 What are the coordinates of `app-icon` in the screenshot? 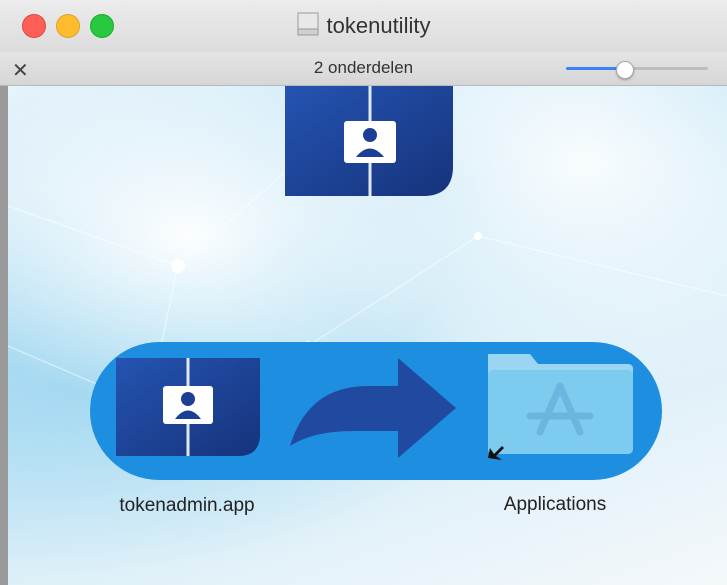 It's located at (188, 407).